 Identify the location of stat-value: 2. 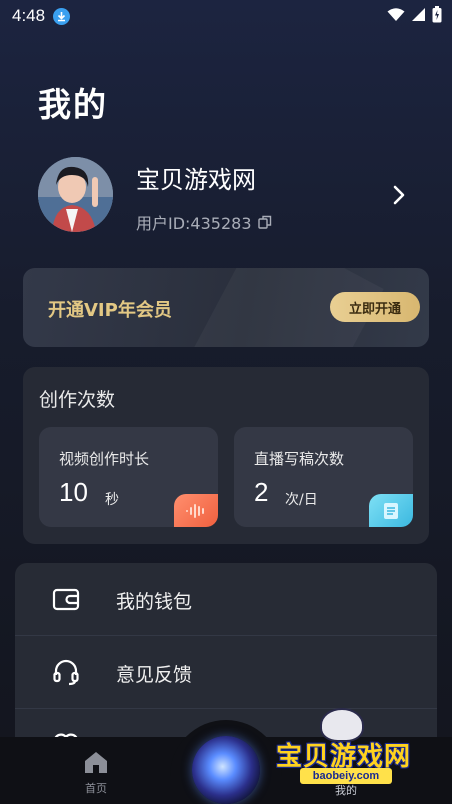
(261, 492).